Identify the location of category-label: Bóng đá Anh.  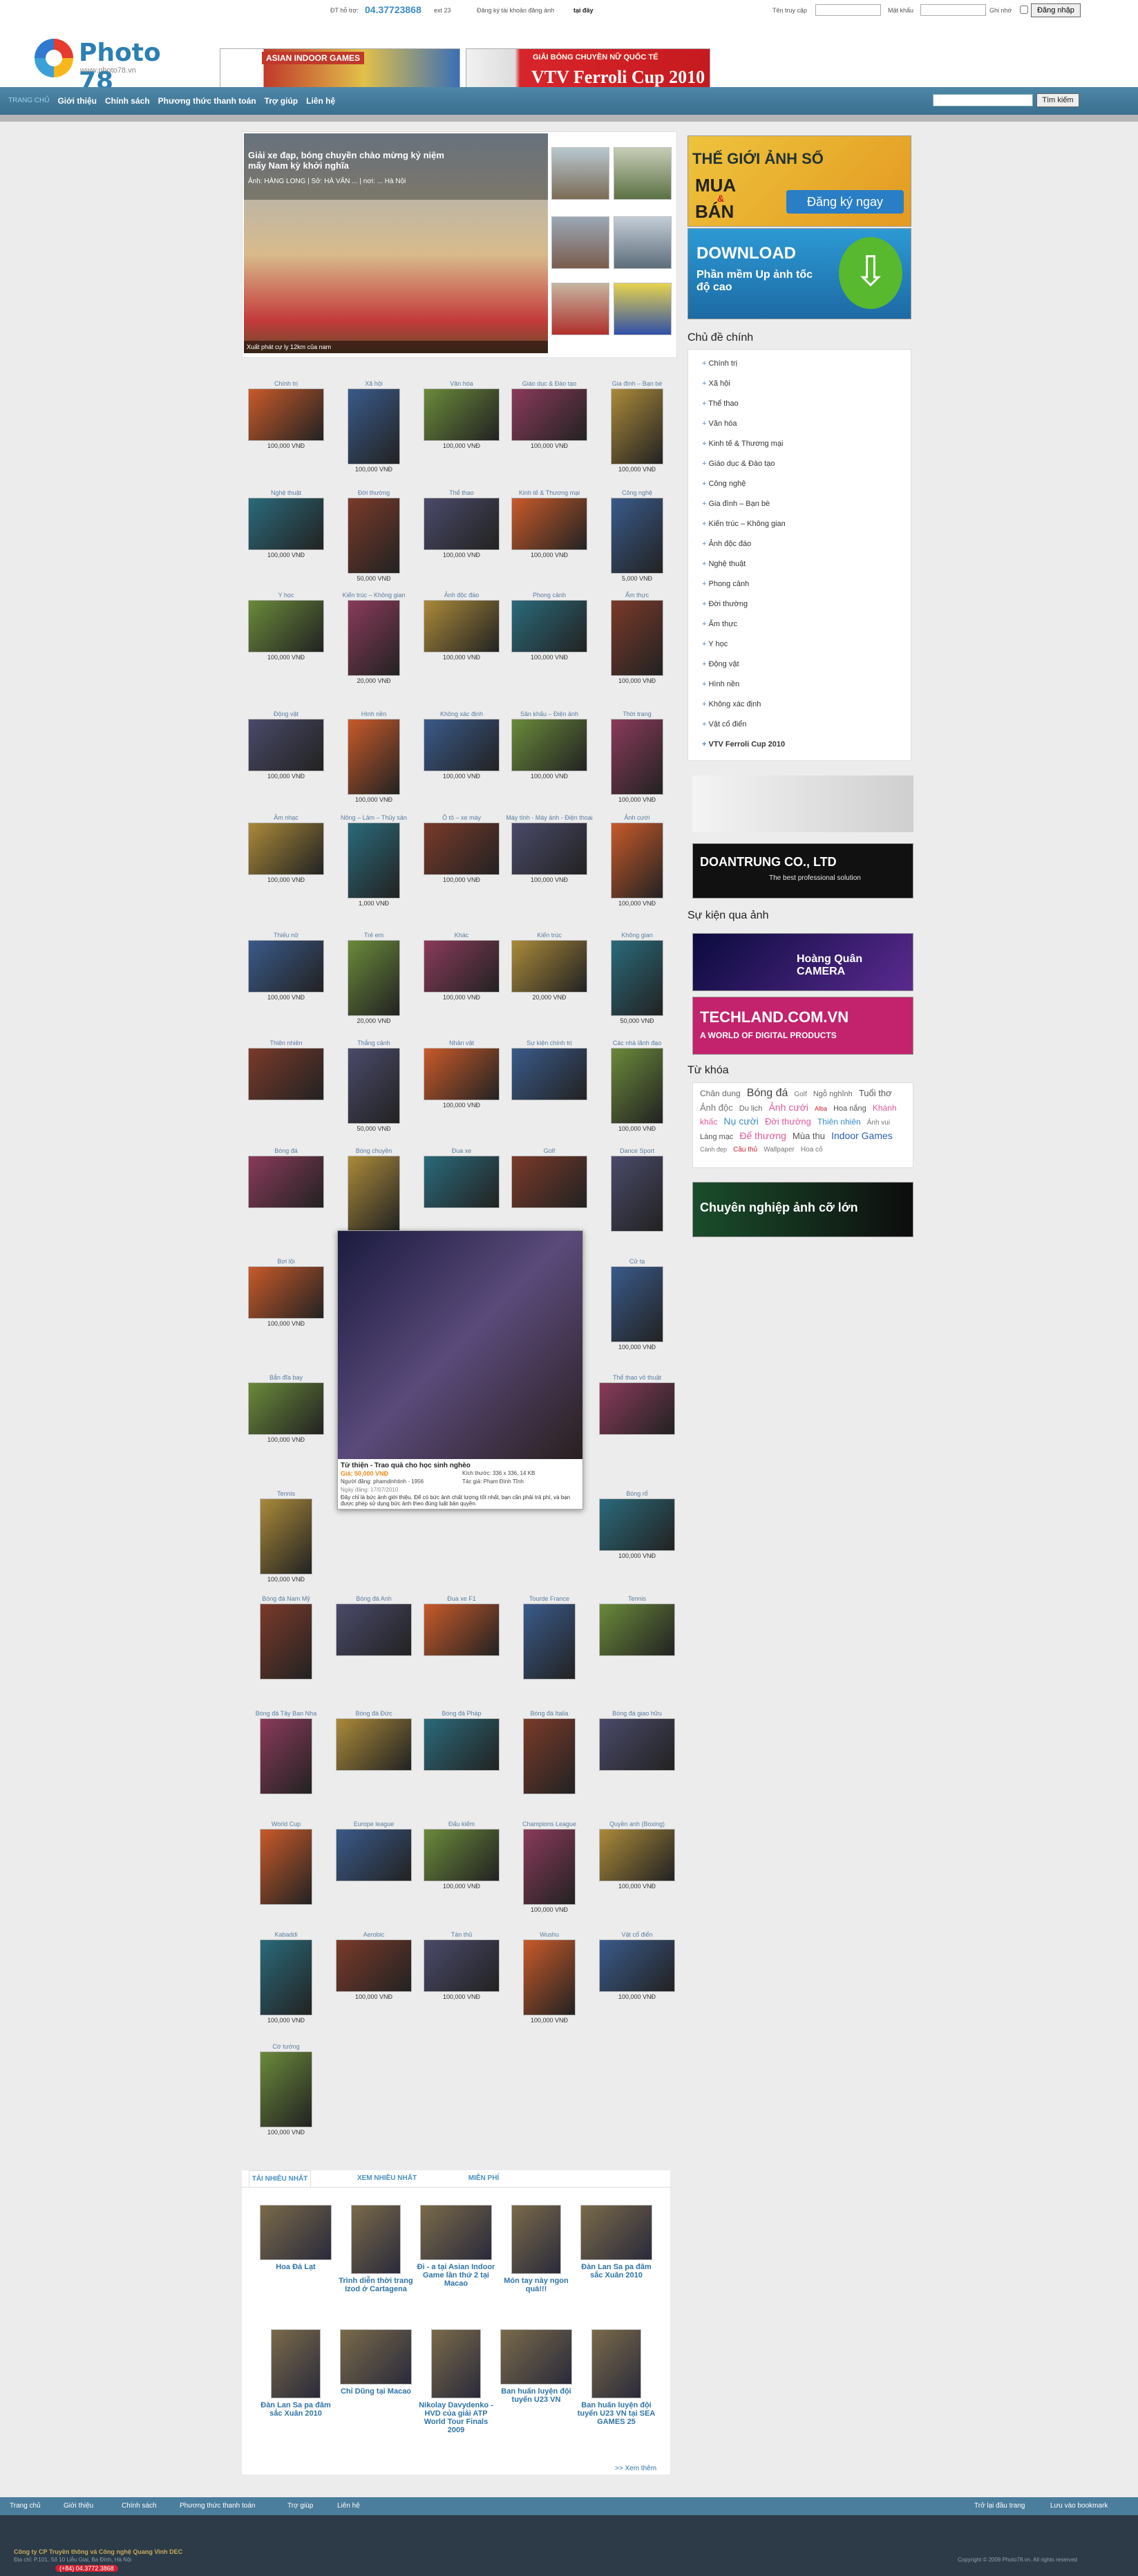
(374, 1598).